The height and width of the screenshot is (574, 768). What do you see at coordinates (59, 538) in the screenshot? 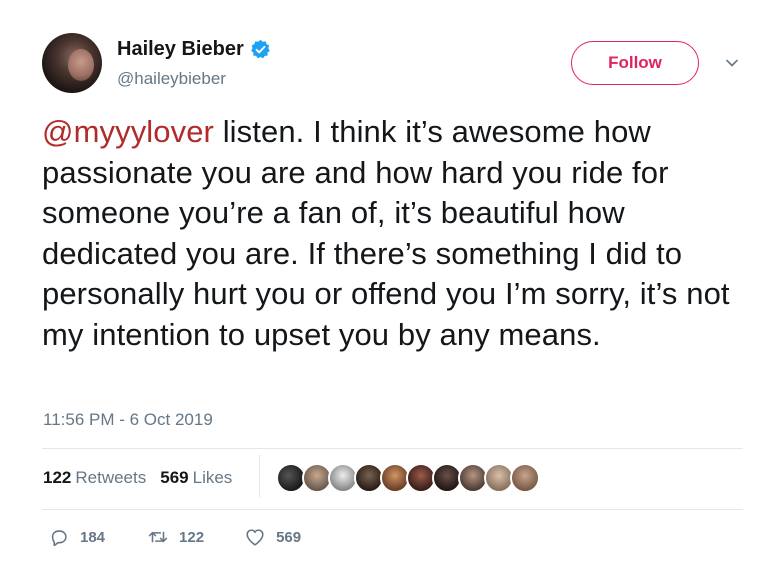
I see `reply-icon` at bounding box center [59, 538].